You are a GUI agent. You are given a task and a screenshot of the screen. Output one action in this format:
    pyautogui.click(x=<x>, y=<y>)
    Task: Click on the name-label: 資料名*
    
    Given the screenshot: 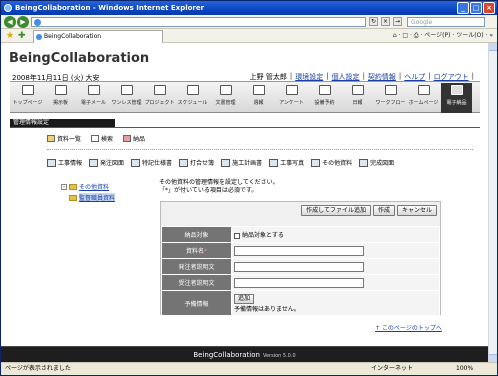 What is the action you would take?
    pyautogui.click(x=196, y=250)
    